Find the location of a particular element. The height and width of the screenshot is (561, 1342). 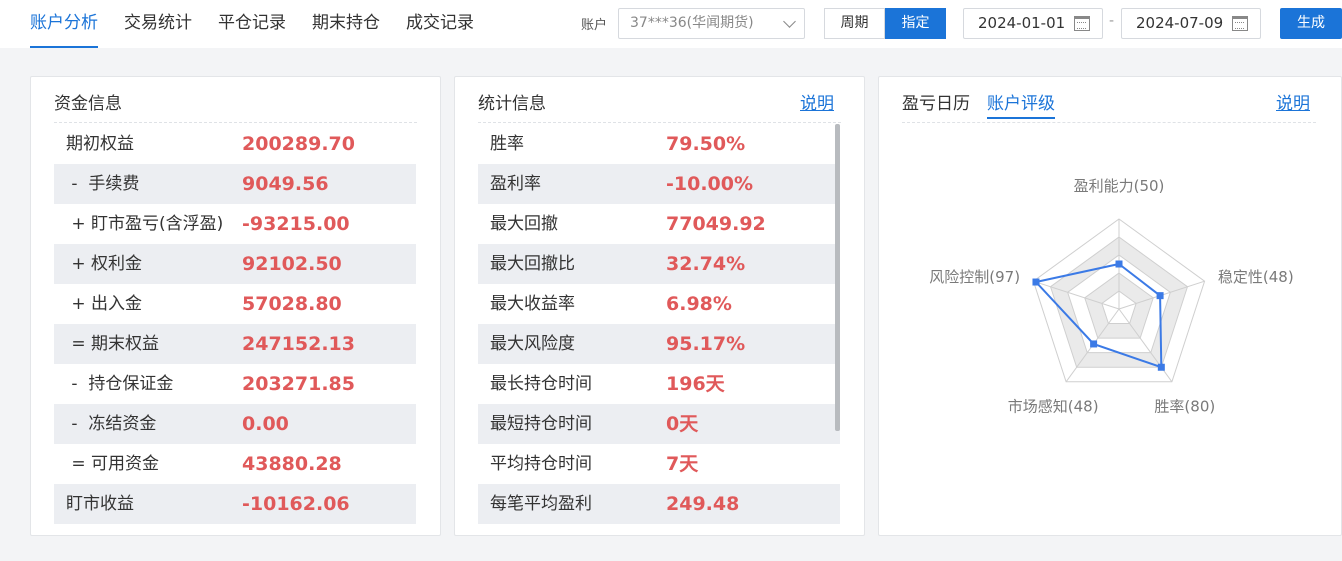

row-label: 平均持仓时间 is located at coordinates (541, 464).